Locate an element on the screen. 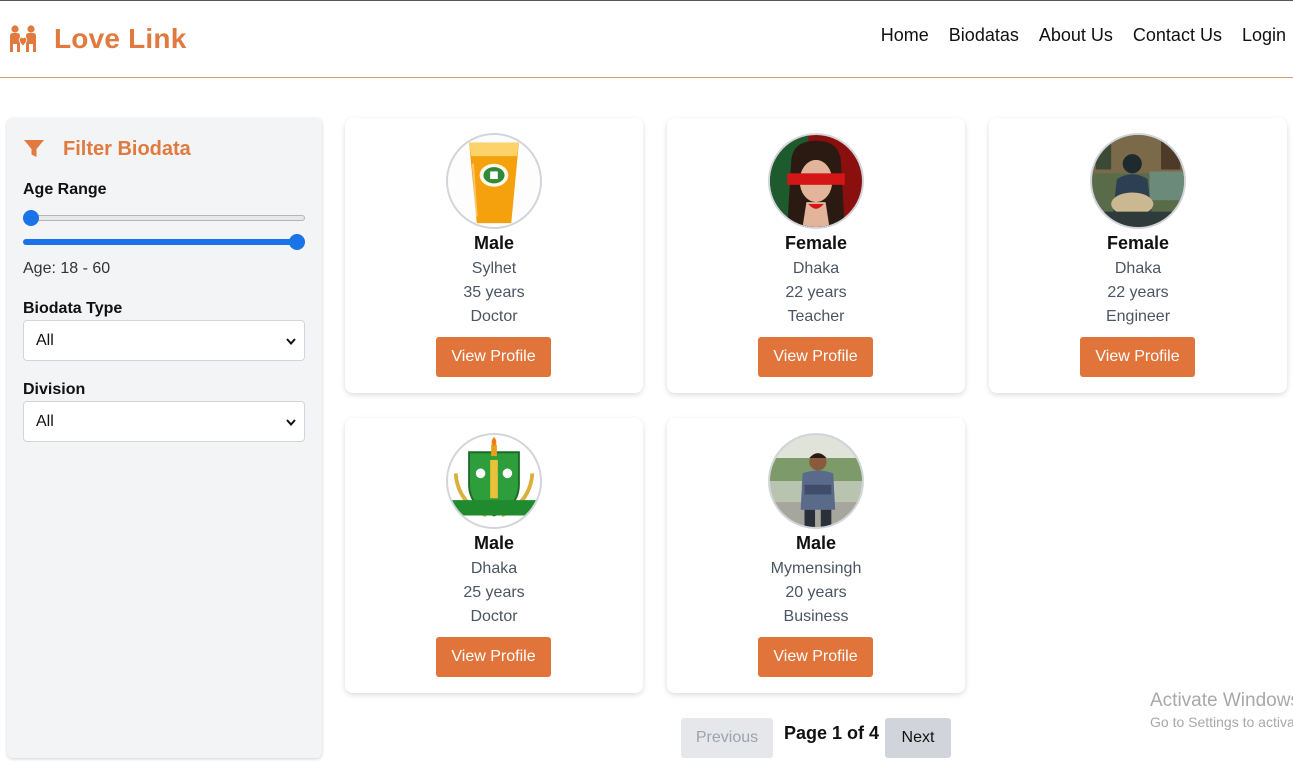 This screenshot has width=1293, height=768. nav-contact-us: Contact Us is located at coordinates (1177, 35).